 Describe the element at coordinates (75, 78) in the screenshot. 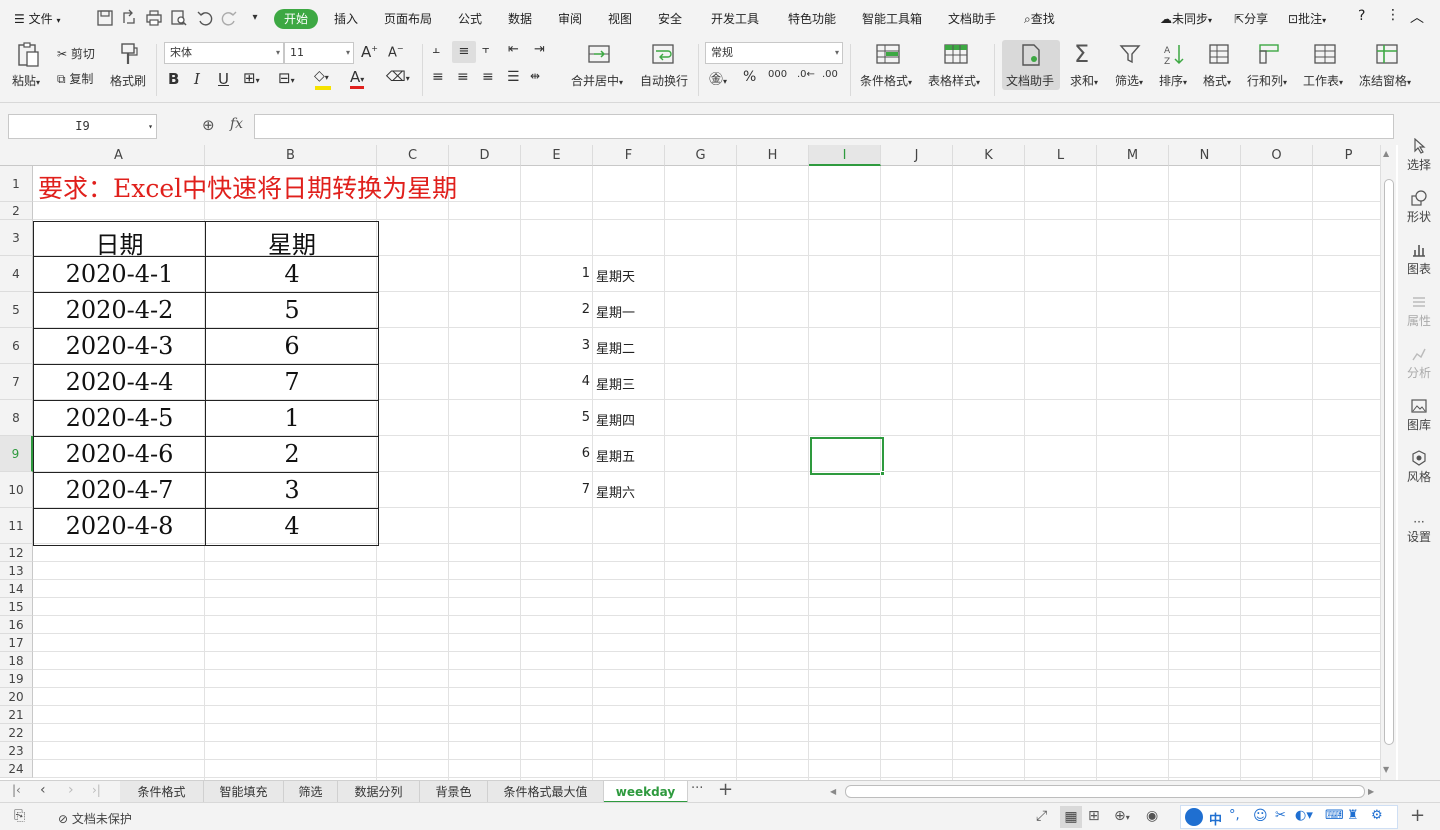

I see `copy-button: ⧉ 复制` at that location.